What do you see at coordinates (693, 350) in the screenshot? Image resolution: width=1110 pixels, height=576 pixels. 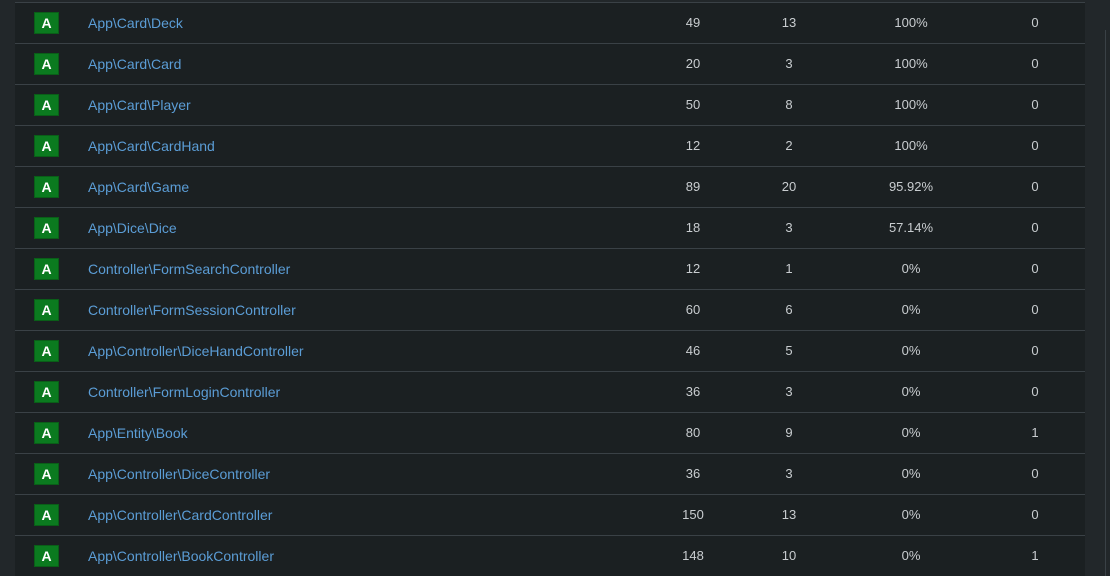 I see `loc-cell: 46` at bounding box center [693, 350].